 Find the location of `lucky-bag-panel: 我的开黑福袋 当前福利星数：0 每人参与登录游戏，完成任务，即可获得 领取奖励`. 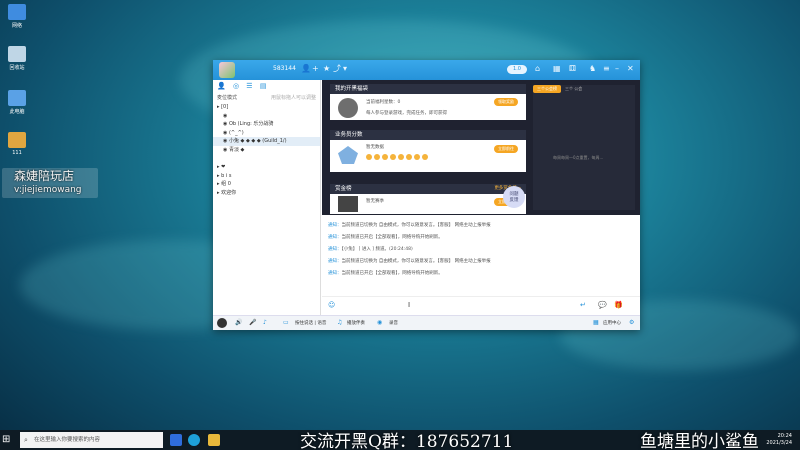

lucky-bag-panel: 我的开黑福袋 当前福利星数：0 每人参与登录游戏，完成任务，即可获得 领取奖励 is located at coordinates (428, 102).